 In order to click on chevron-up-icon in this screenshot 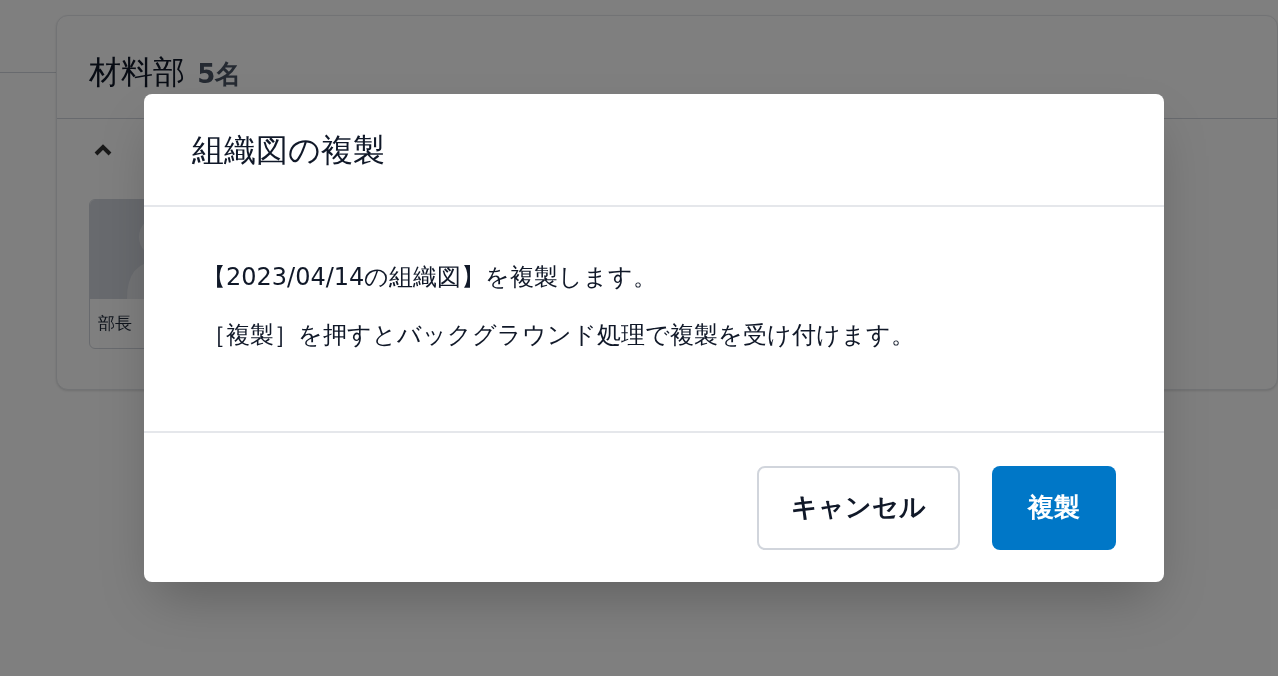, I will do `click(103, 150)`.